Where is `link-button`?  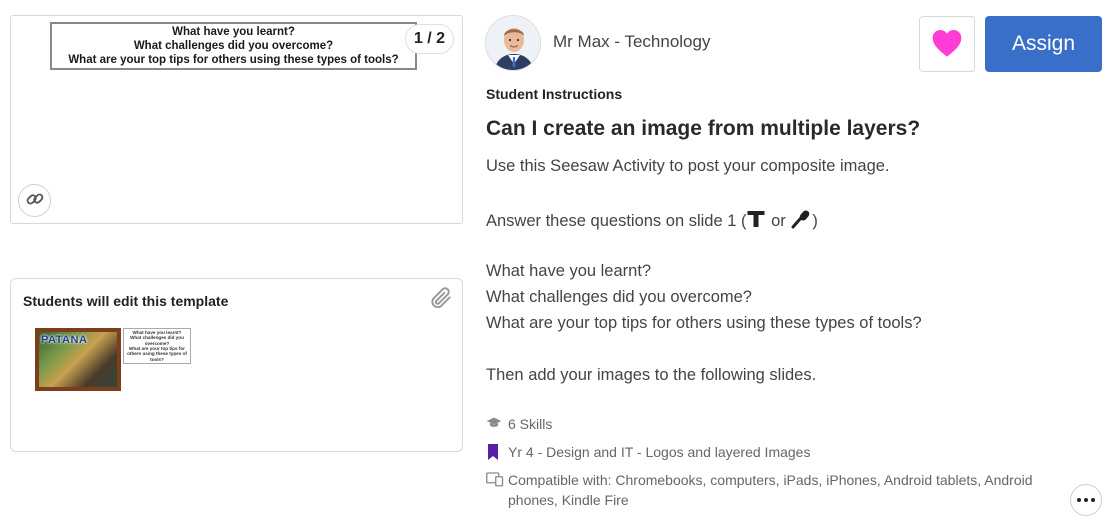
link-button is located at coordinates (34, 200).